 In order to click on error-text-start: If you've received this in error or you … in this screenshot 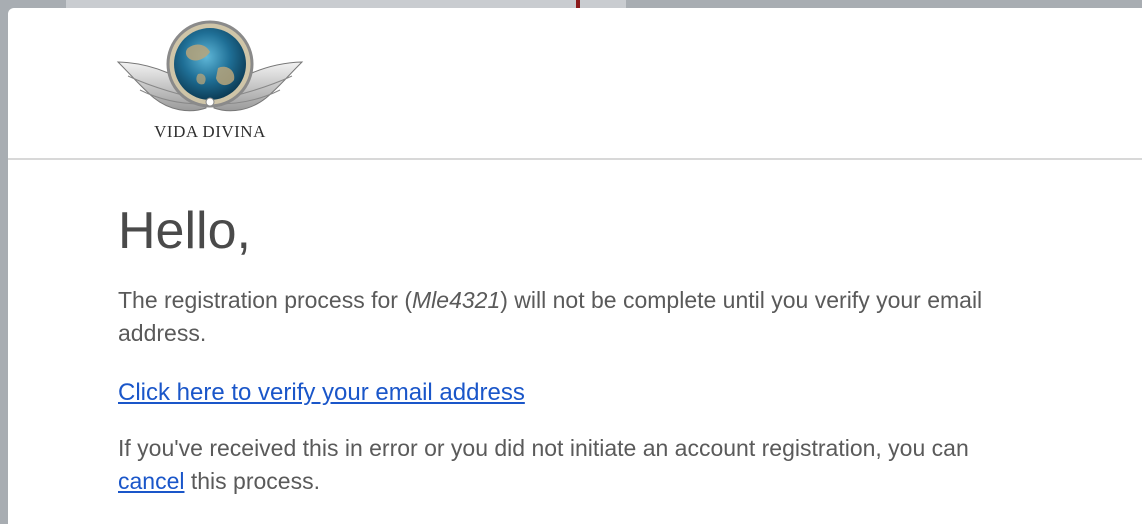, I will do `click(543, 448)`.